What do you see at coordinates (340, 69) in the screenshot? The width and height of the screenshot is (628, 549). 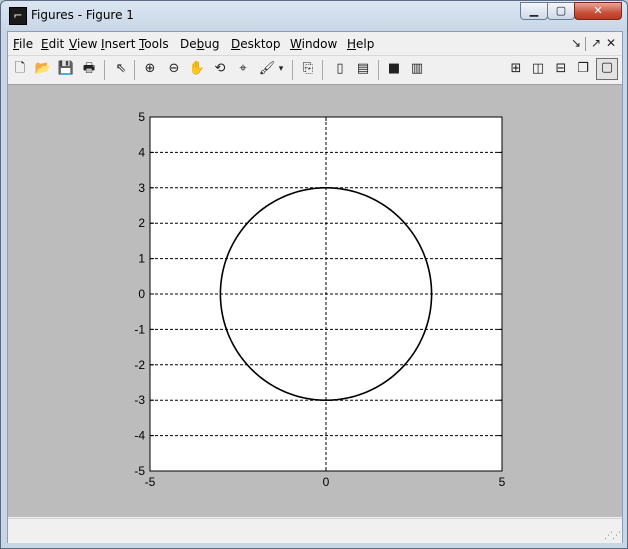 I see `colorbar-icon: ▯` at bounding box center [340, 69].